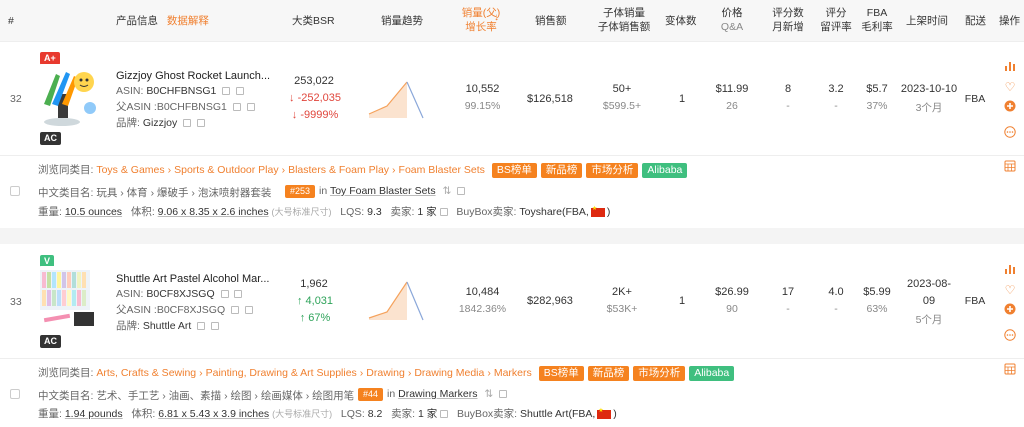 This screenshot has height=427, width=1024. I want to click on browse-label: 浏览同类目:, so click(66, 373).